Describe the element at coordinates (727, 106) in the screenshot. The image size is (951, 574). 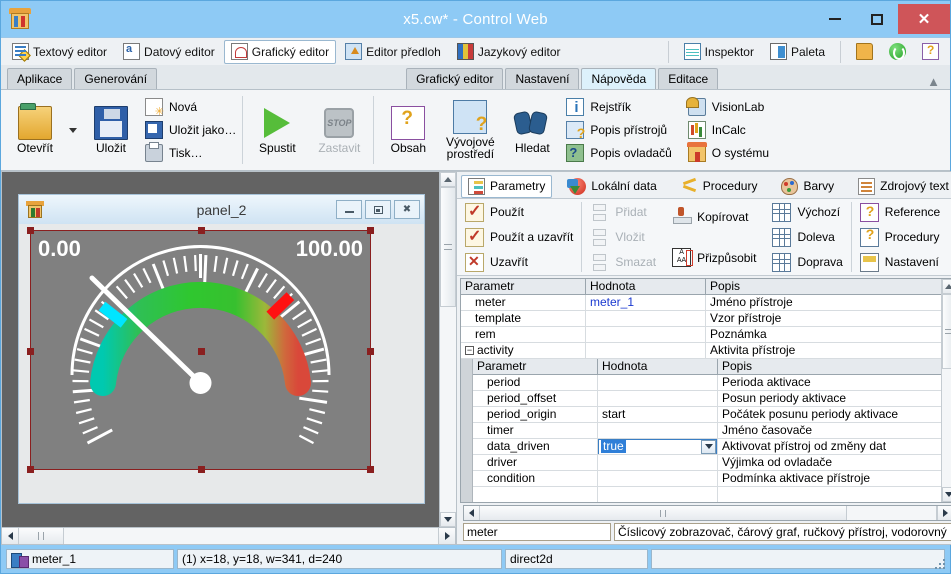
I see `visionlab-button: VisionLab` at that location.